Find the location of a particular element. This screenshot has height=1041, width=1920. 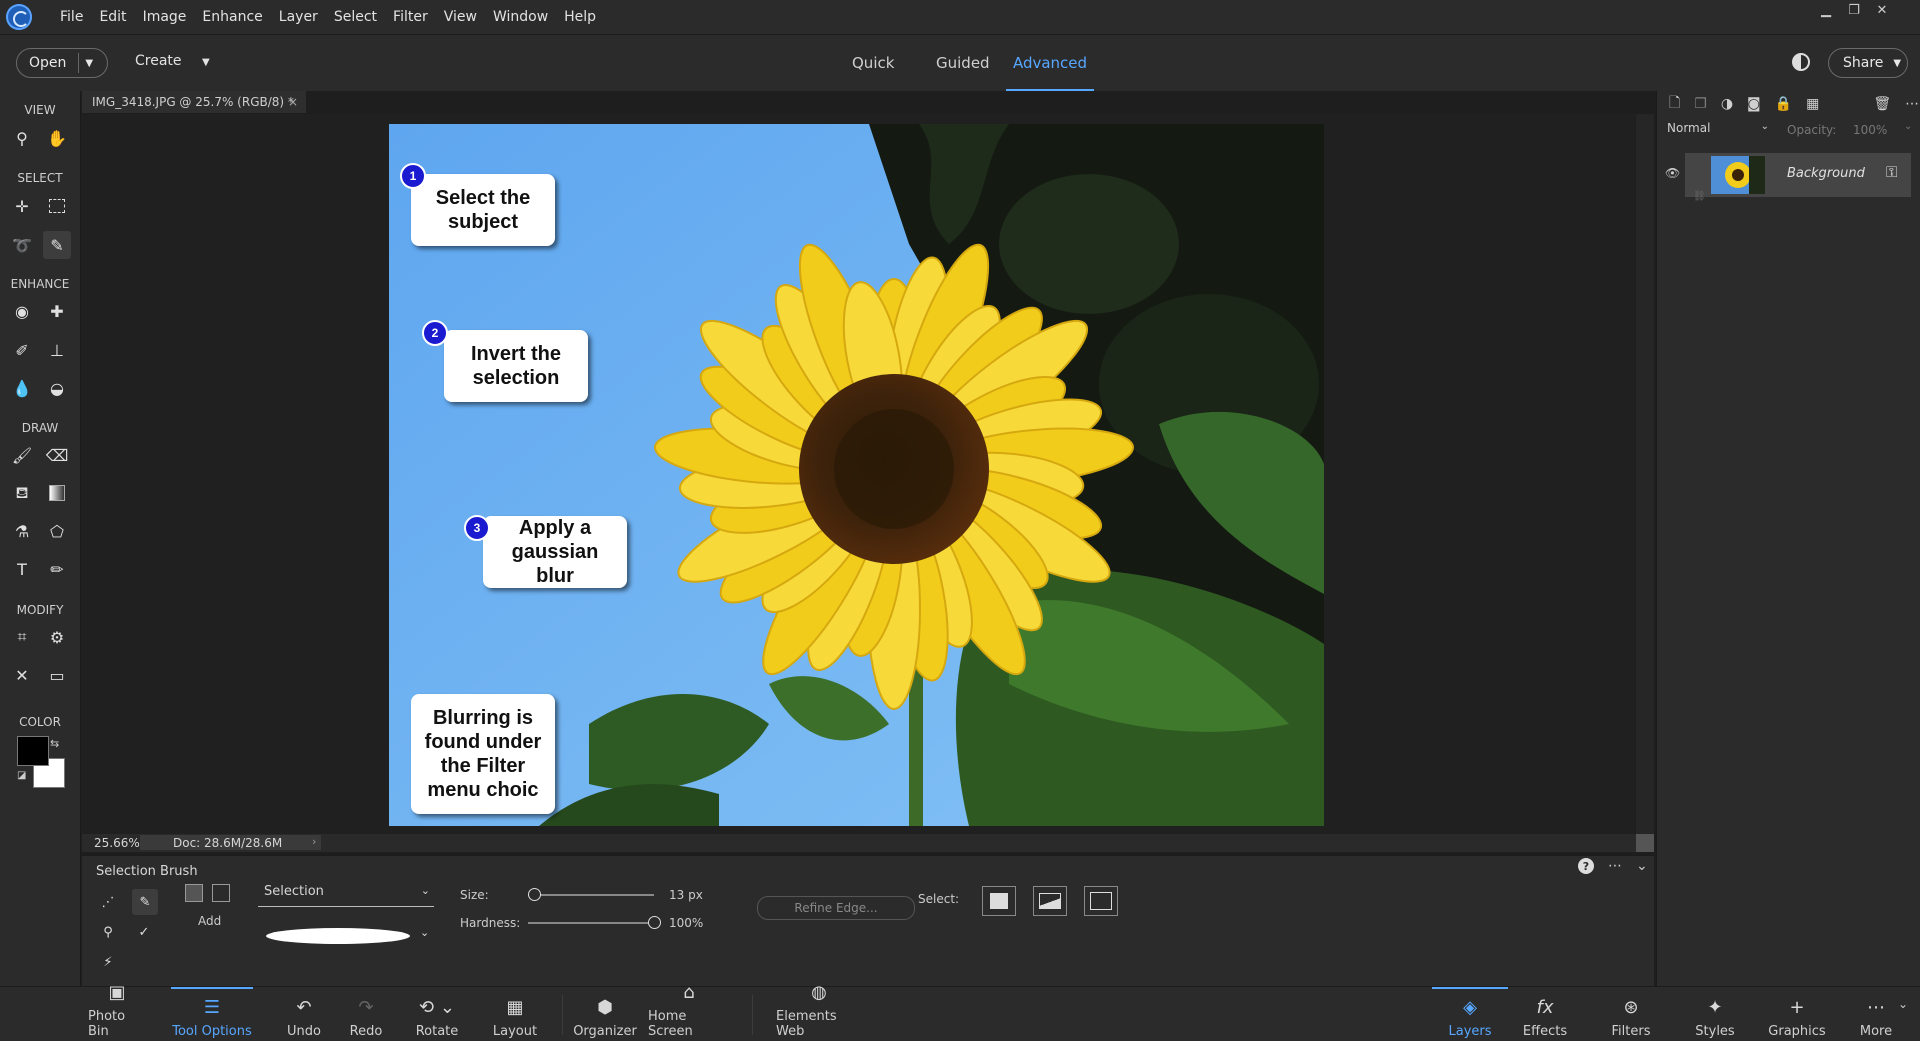

move-icon: ✛ is located at coordinates (22, 206).